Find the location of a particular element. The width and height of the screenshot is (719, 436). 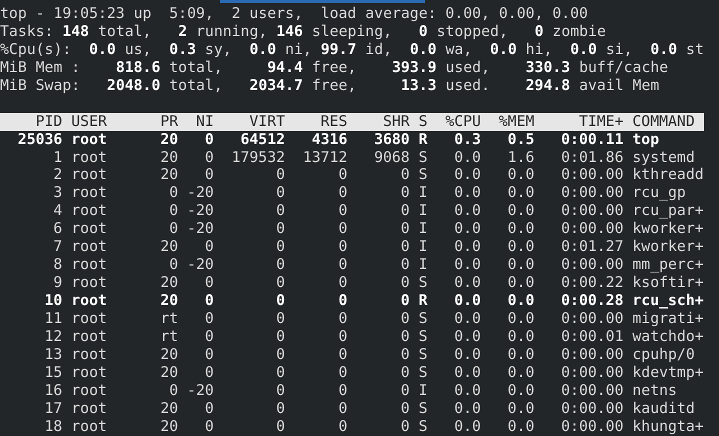

column-header: PR is located at coordinates (169, 121).